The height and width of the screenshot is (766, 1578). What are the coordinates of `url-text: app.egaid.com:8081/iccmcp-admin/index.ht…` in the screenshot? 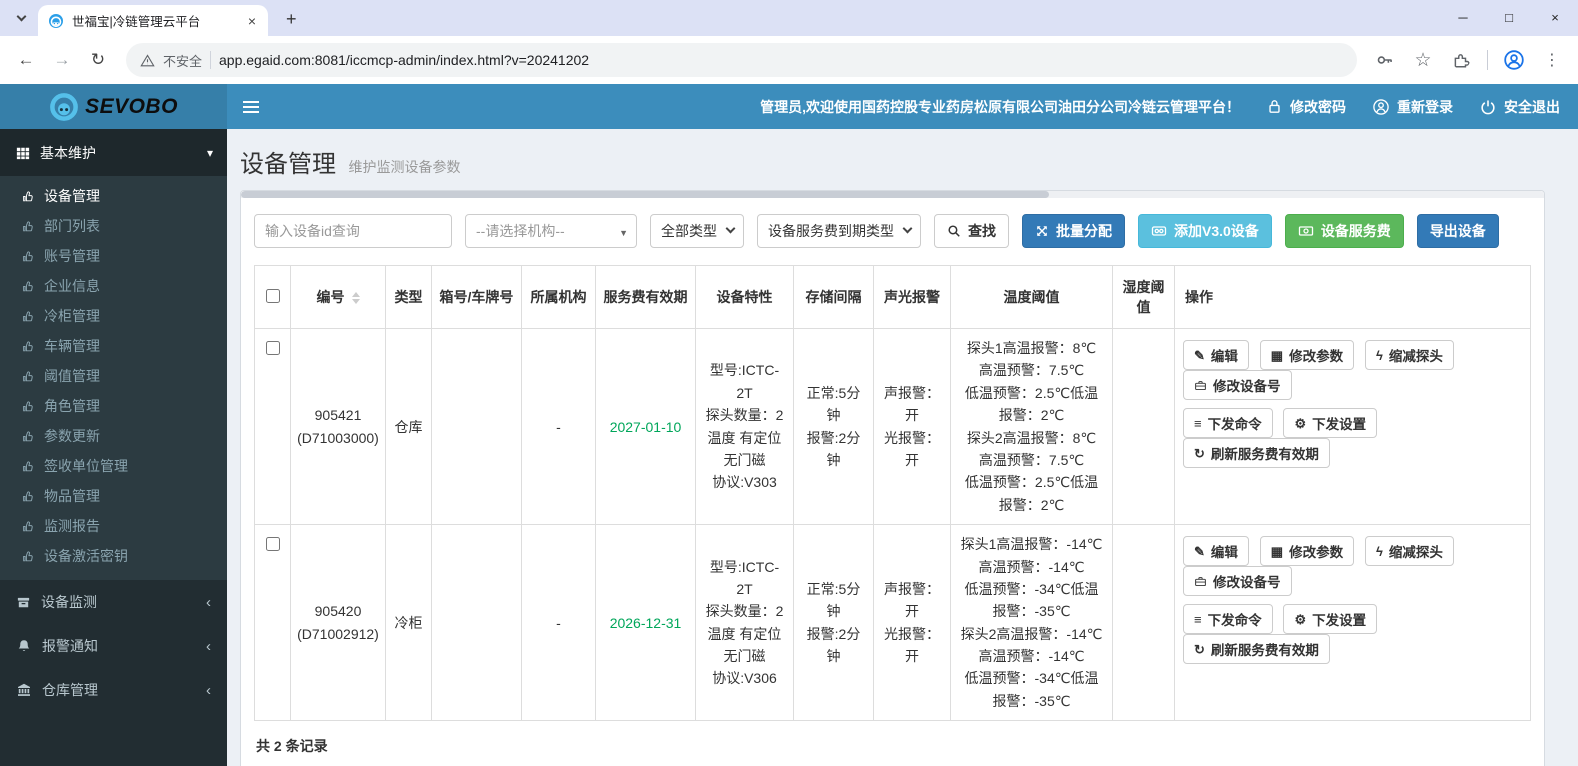 It's located at (404, 60).